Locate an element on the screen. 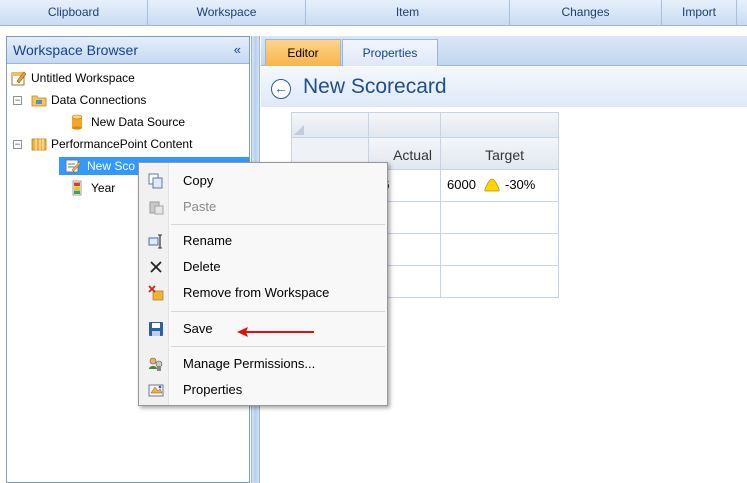  ribbon-group-clipboard: Clipboard is located at coordinates (74, 13).